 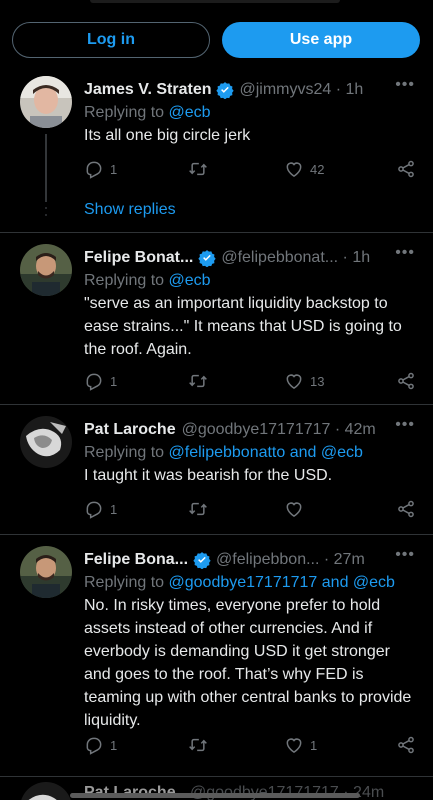 I want to click on replying-to: Replying to @goodbye17171717 and @ecb, so click(x=239, y=583).